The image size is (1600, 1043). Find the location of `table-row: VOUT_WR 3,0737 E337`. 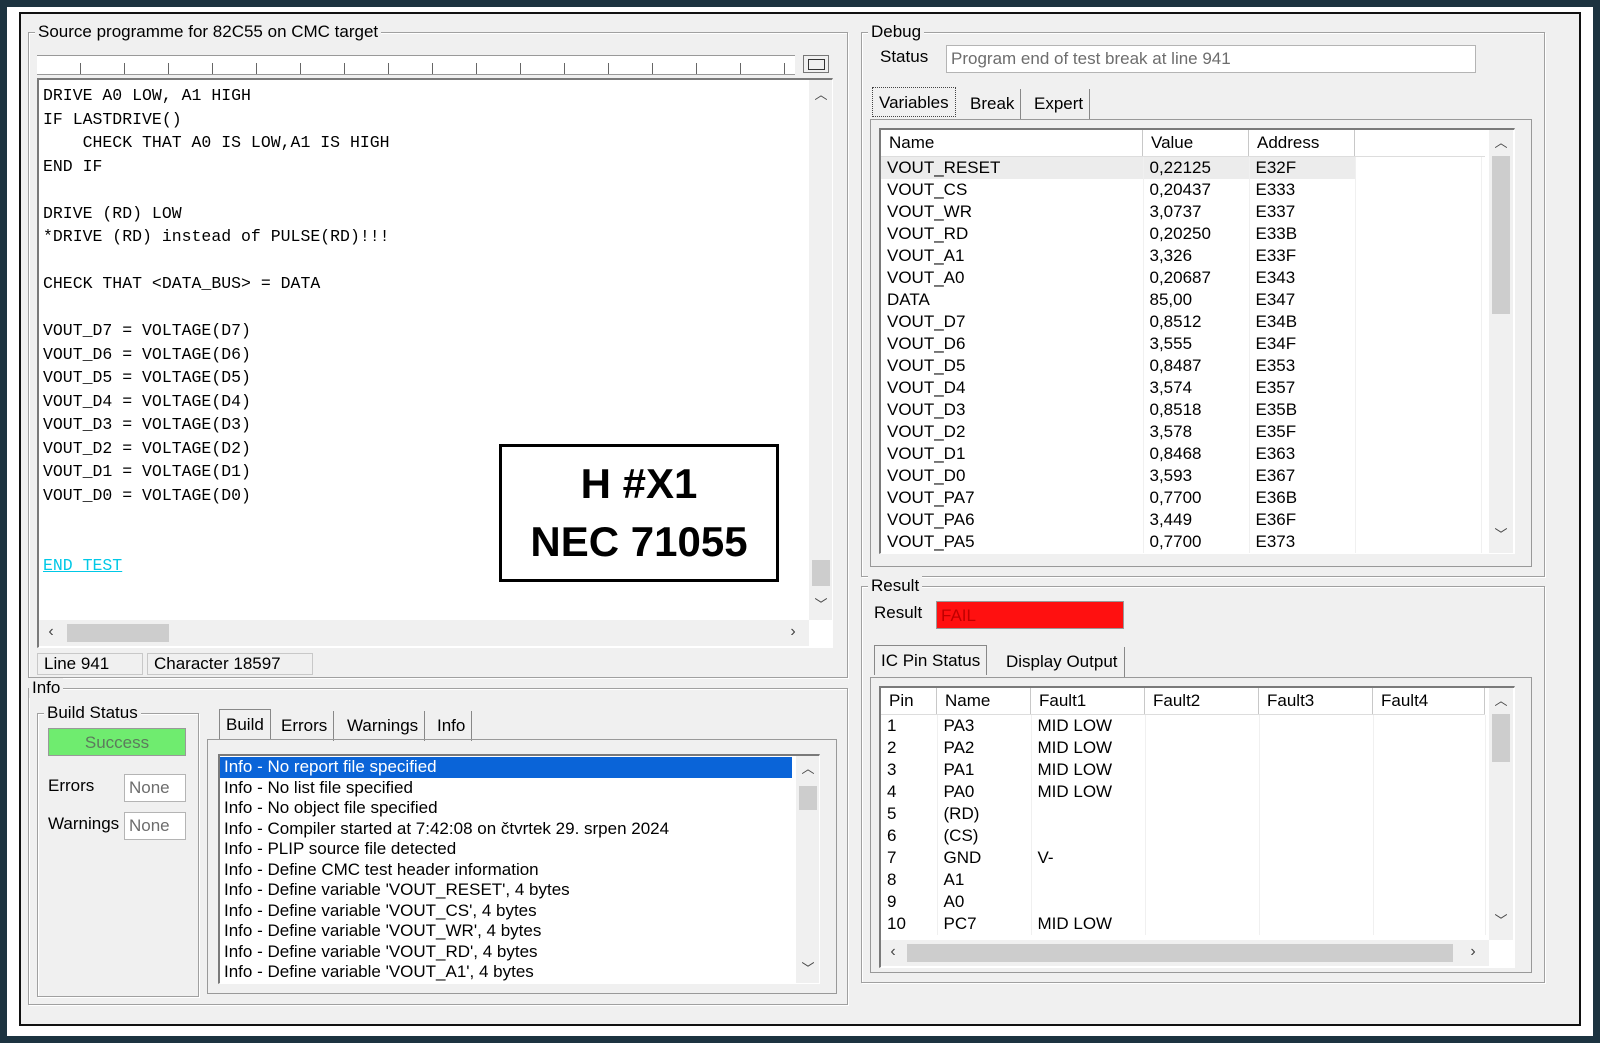

table-row: VOUT_WR 3,0737 E337 is located at coordinates (1181, 212).